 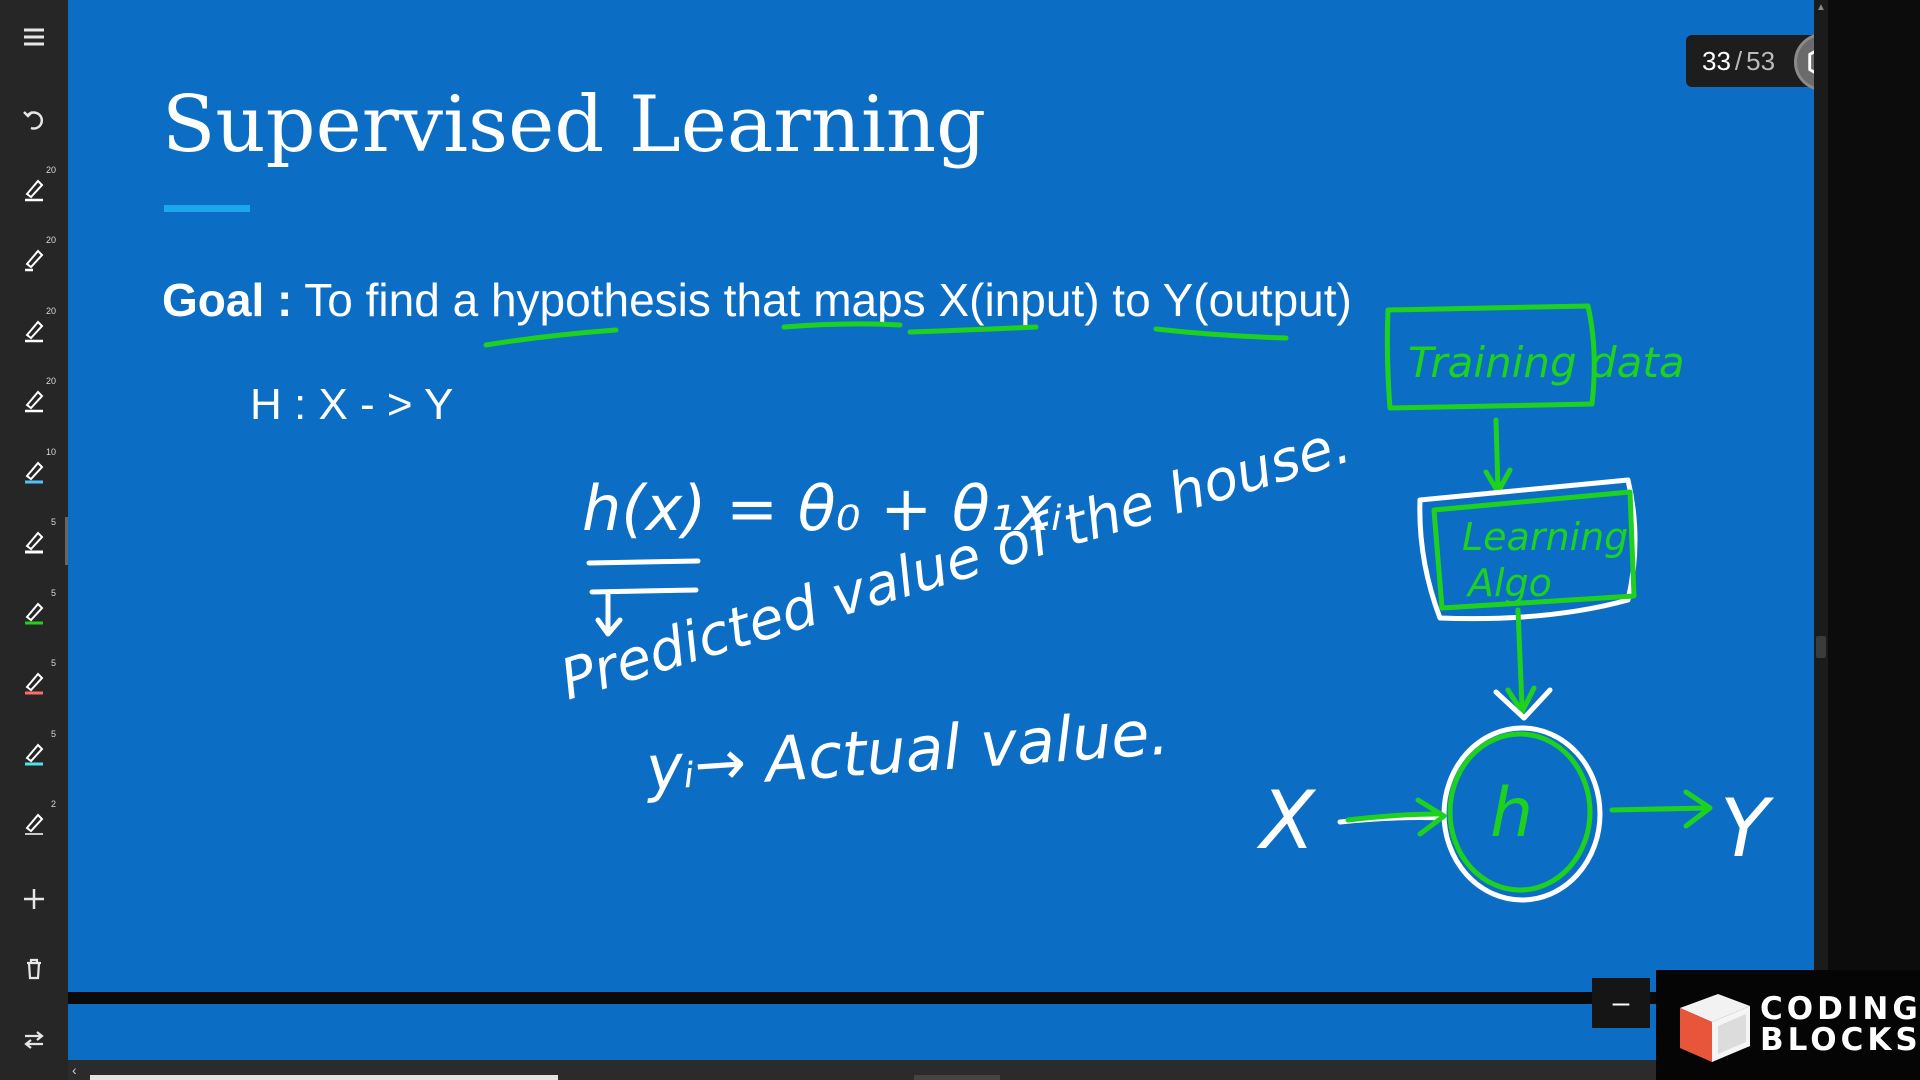 I want to click on next-slide-preview, so click(x=941, y=1032).